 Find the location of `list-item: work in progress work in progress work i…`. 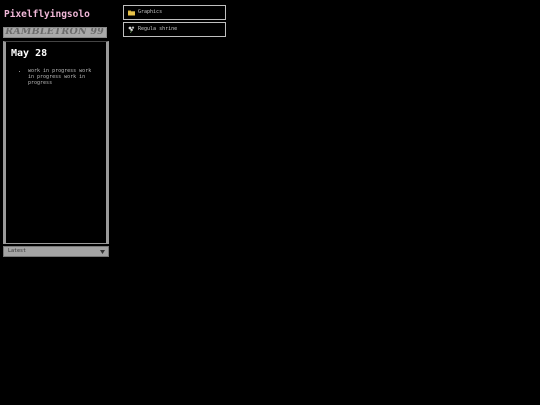

list-item: work in progress work in progress work i… is located at coordinates (63, 77).